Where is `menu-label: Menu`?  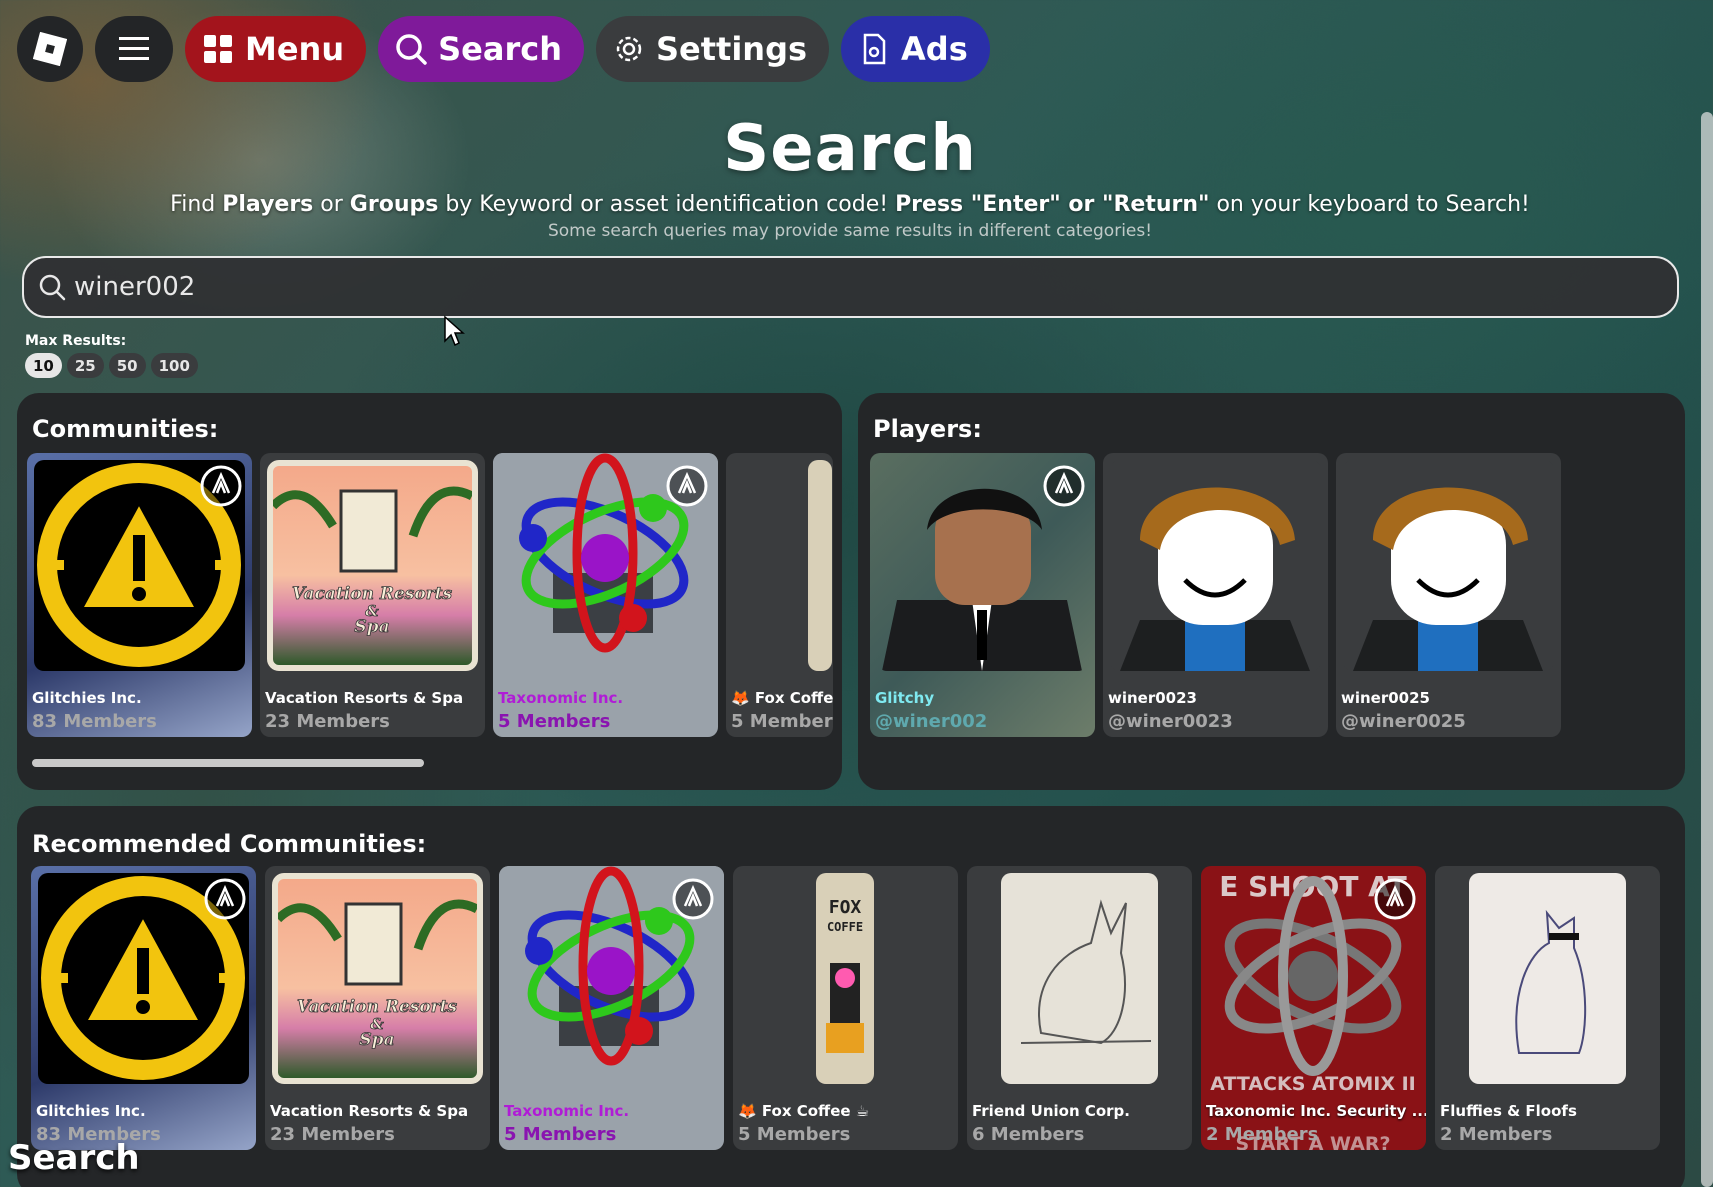
menu-label: Menu is located at coordinates (295, 49).